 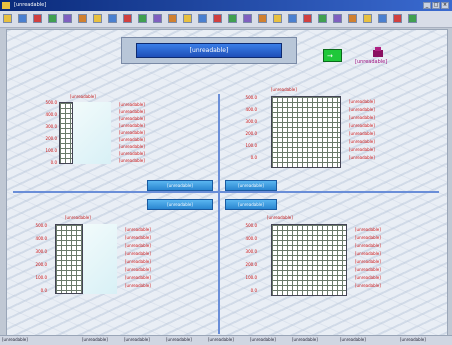 What do you see at coordinates (209, 50) in the screenshot?
I see `page-title: [unreadable]` at bounding box center [209, 50].